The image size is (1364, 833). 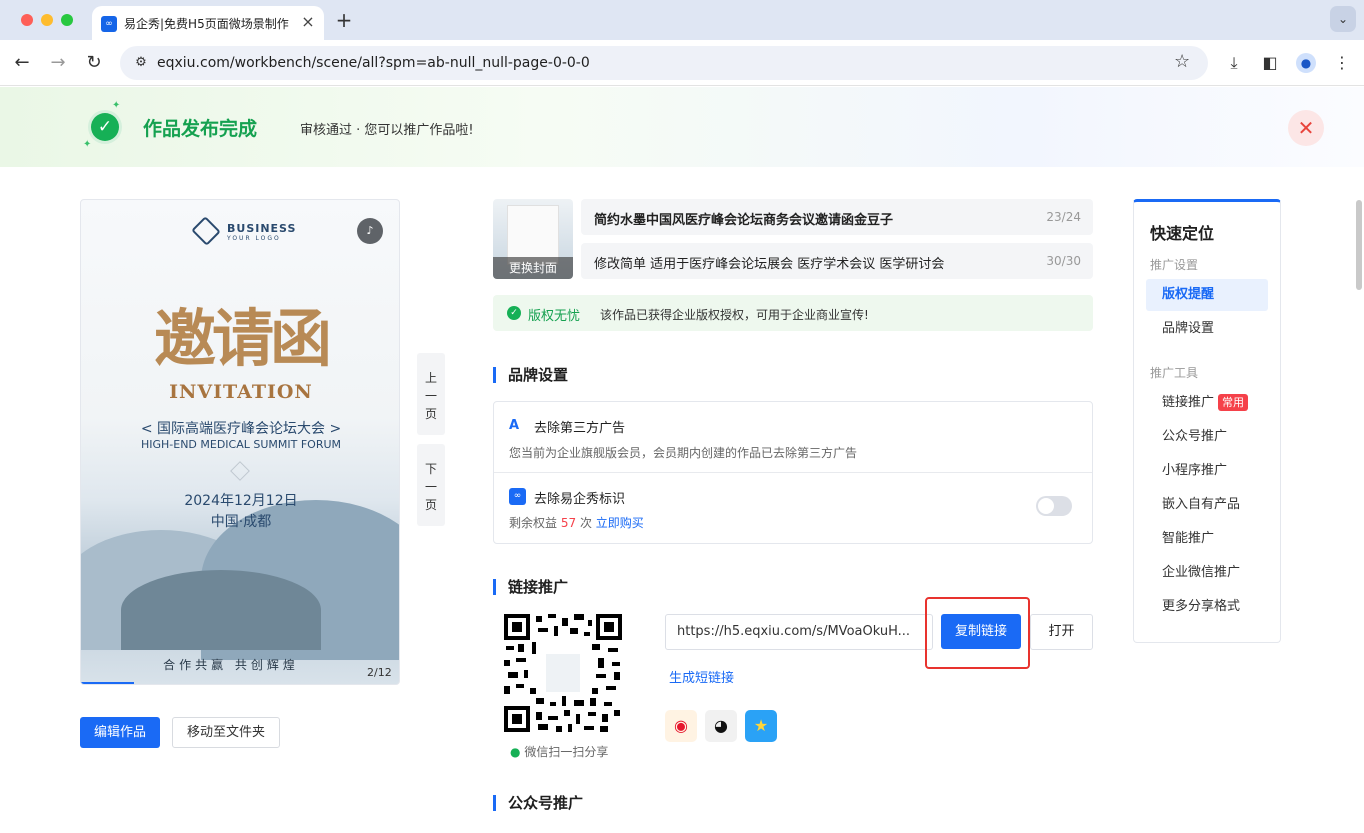 What do you see at coordinates (533, 235) in the screenshot?
I see `cover-image` at bounding box center [533, 235].